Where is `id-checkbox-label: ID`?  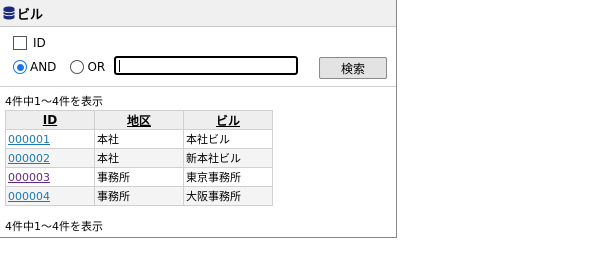
id-checkbox-label: ID is located at coordinates (39, 43).